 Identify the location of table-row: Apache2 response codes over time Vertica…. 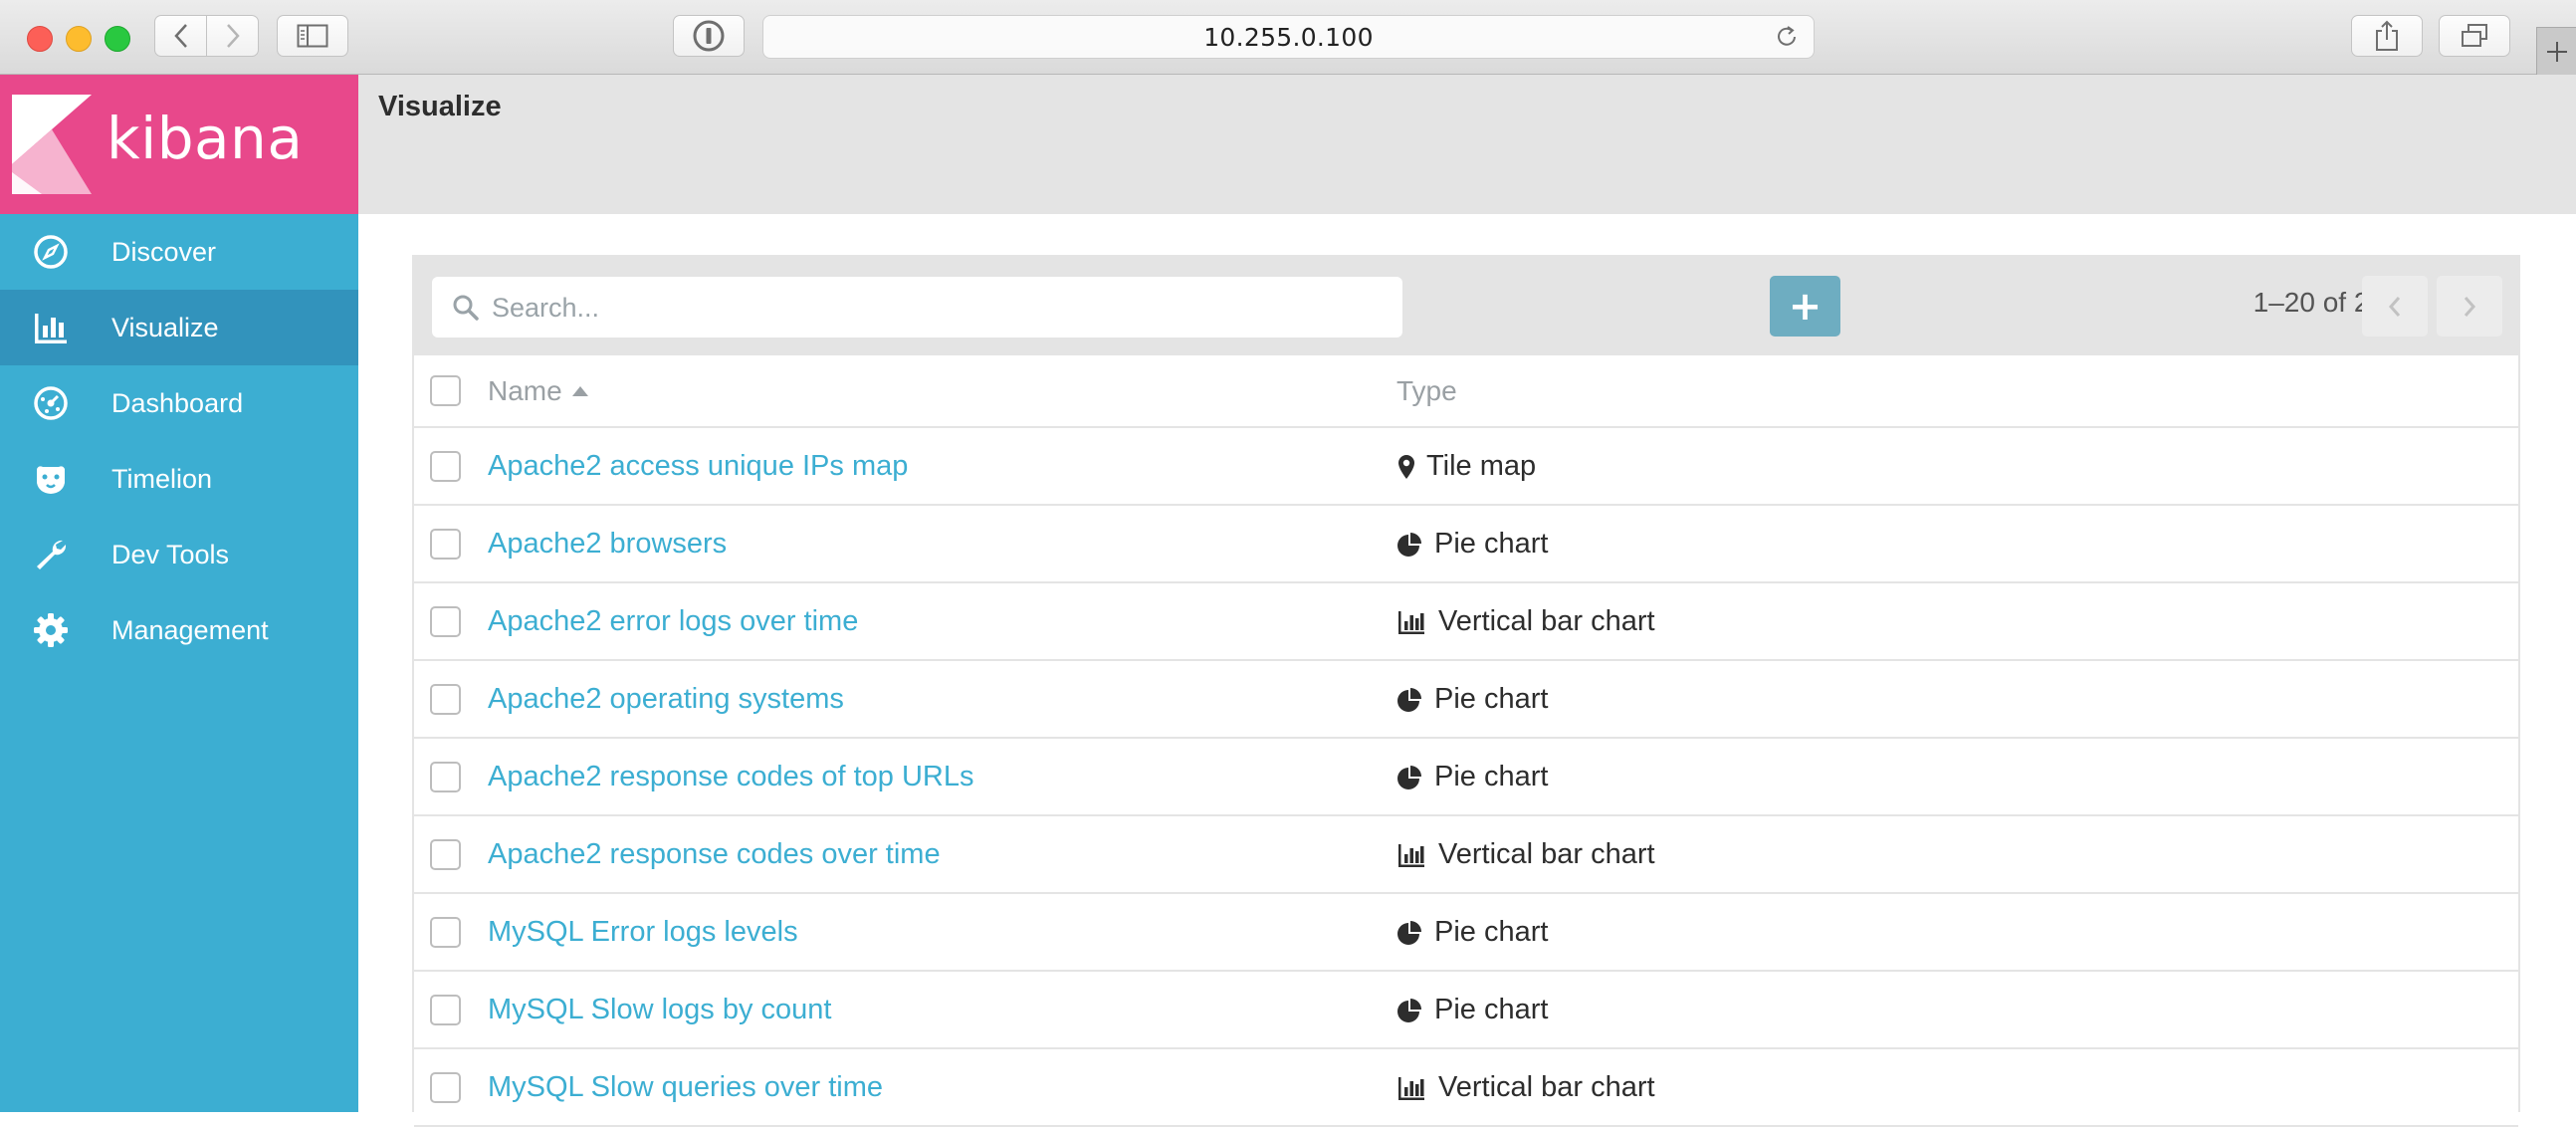
(1466, 855).